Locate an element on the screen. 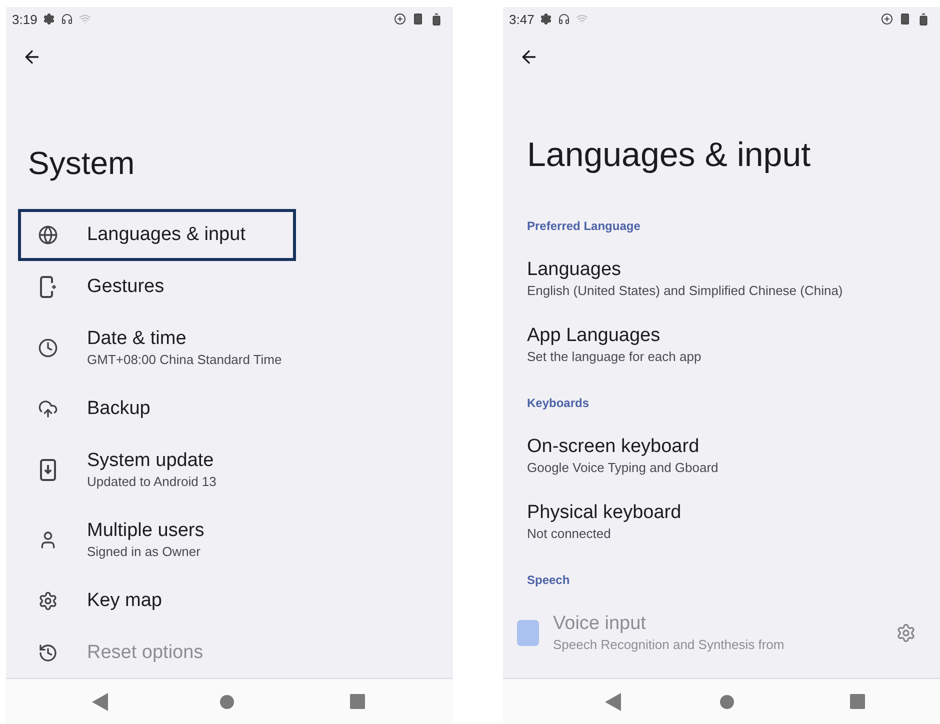  item-title: Multiple users is located at coordinates (145, 531).